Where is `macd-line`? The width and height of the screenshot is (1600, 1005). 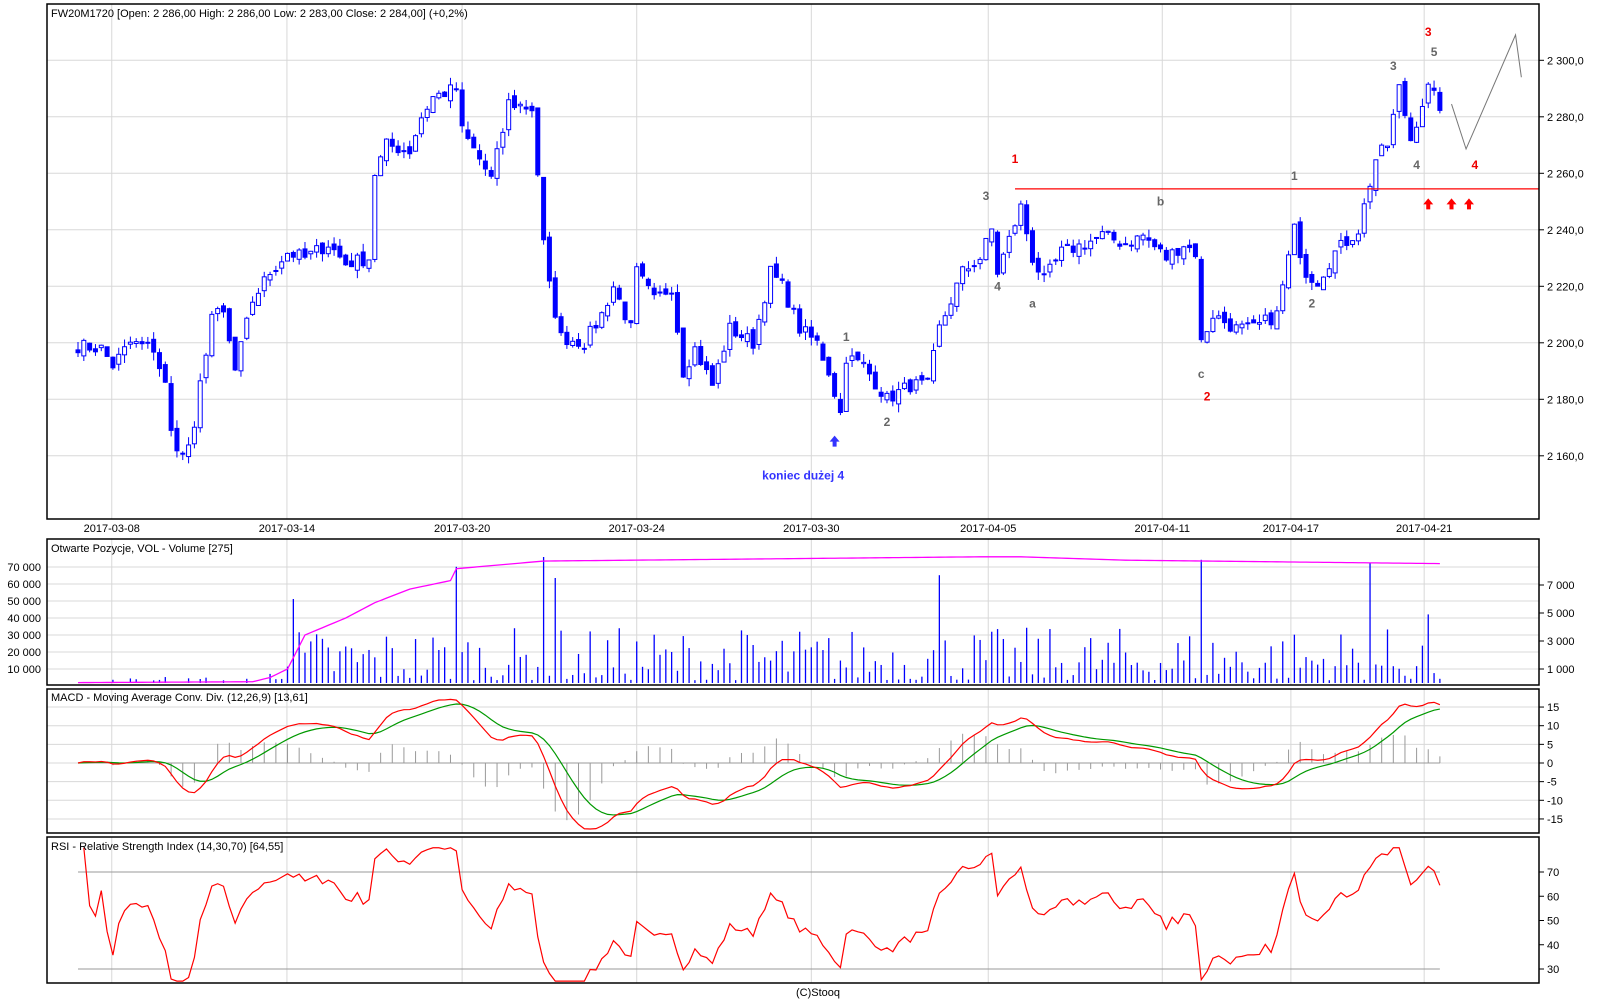 macd-line is located at coordinates (759, 764).